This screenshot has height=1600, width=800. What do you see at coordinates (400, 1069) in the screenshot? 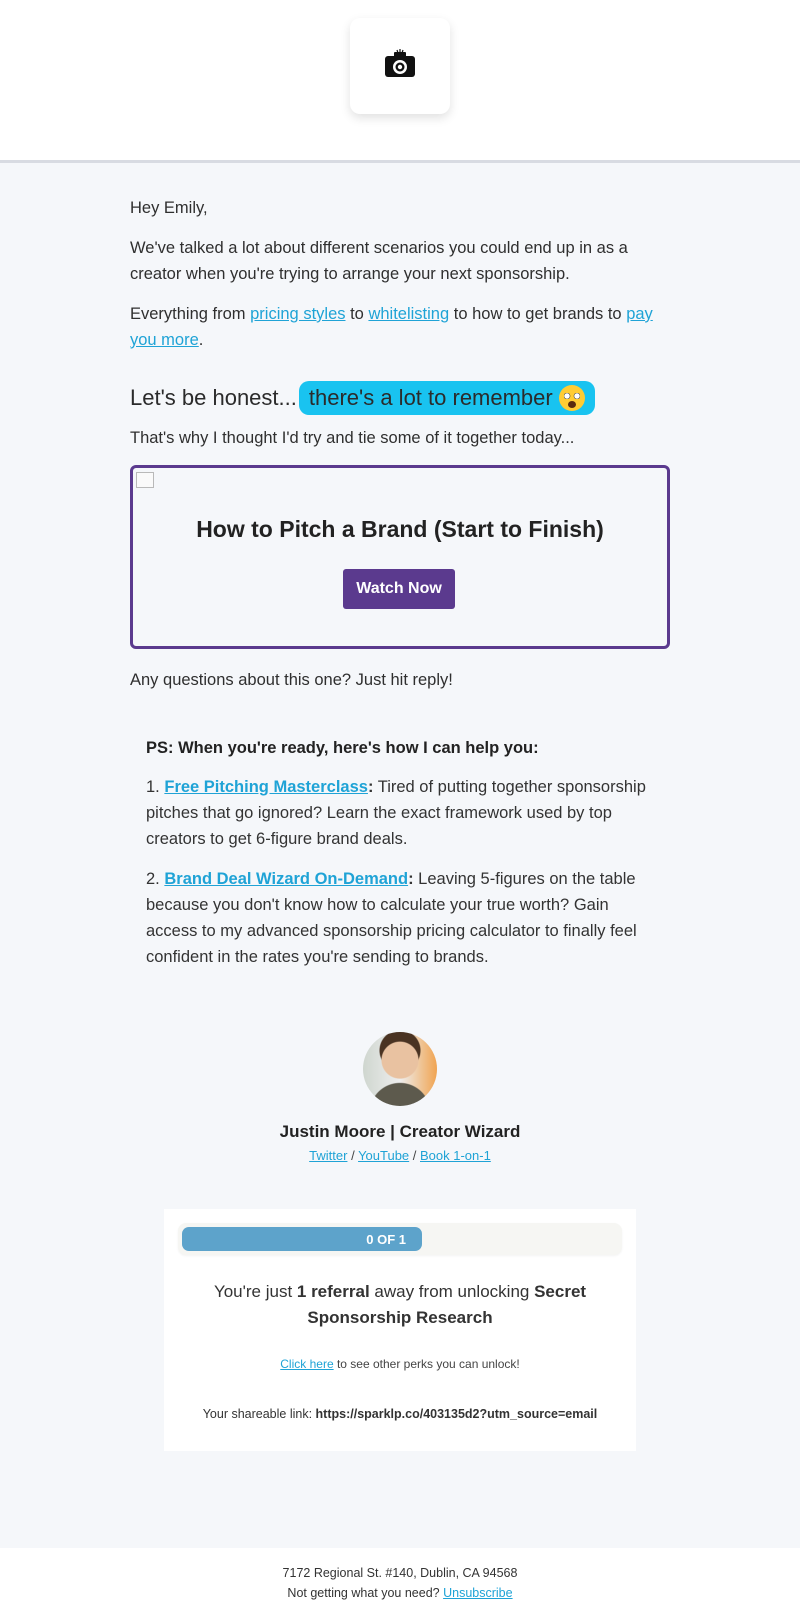
I see `avatar` at bounding box center [400, 1069].